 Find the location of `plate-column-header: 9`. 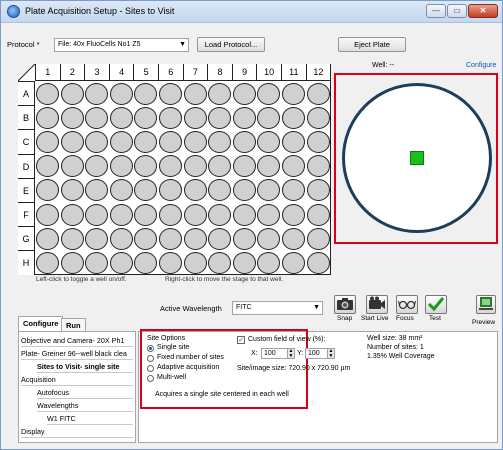

plate-column-header: 9 is located at coordinates (244, 72).